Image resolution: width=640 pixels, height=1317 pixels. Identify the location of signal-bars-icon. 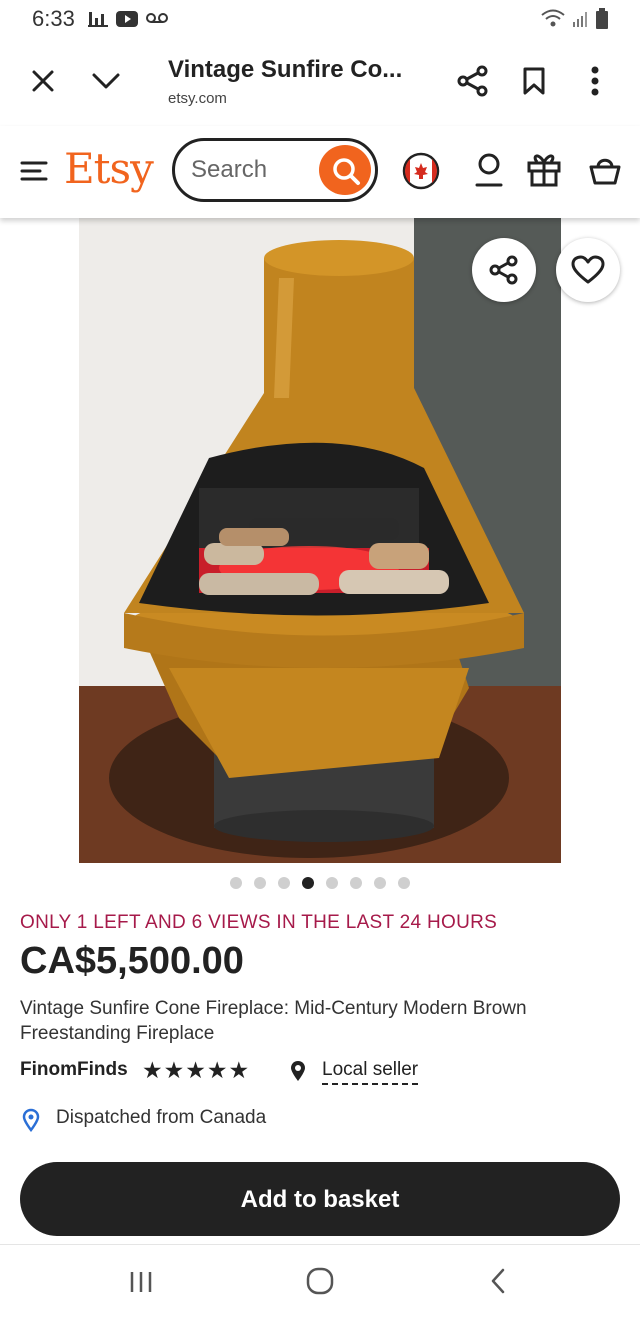
(98, 19).